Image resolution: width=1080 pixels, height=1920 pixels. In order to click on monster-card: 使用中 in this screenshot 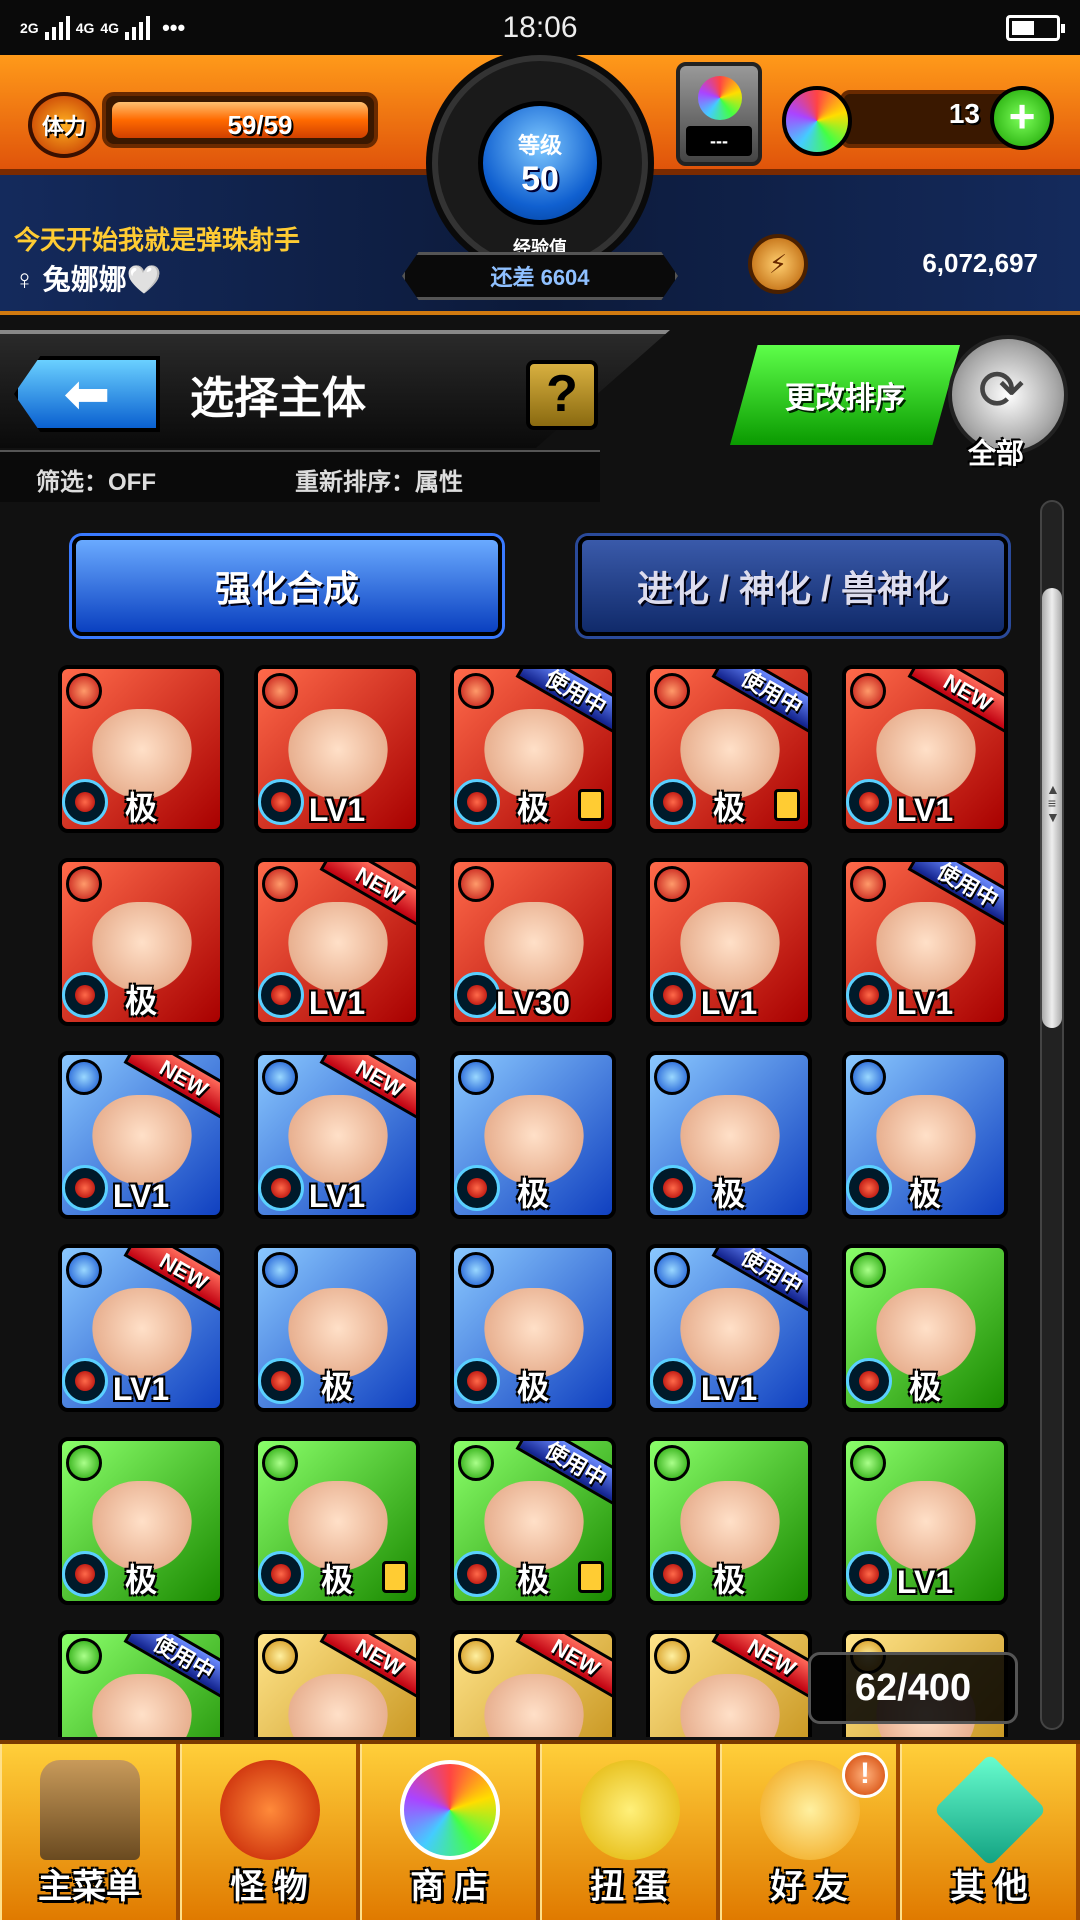, I will do `click(141, 1683)`.